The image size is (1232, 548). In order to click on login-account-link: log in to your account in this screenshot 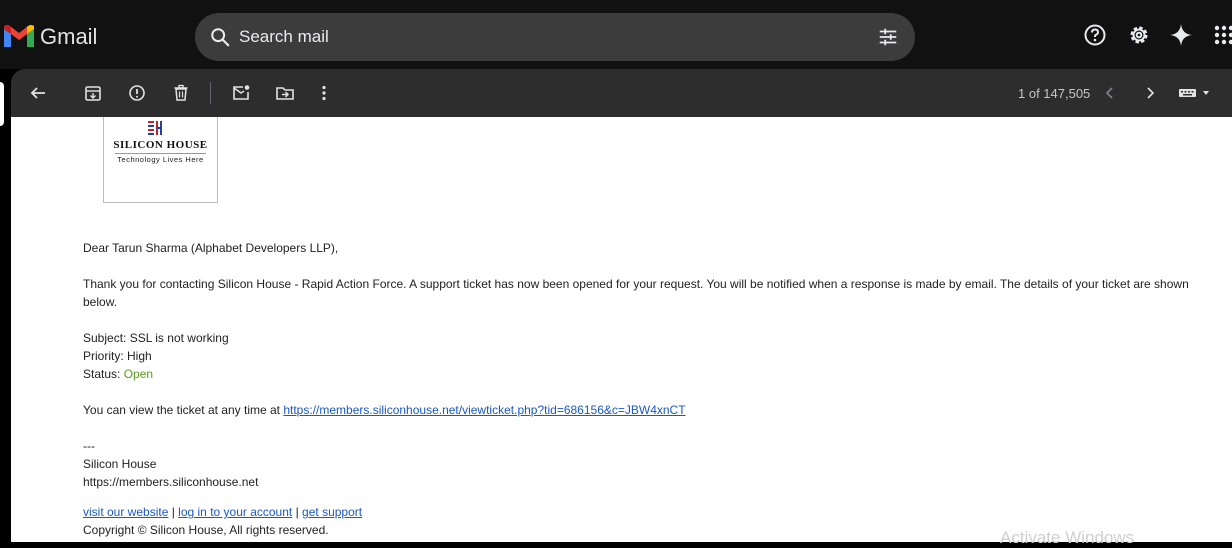, I will do `click(235, 512)`.